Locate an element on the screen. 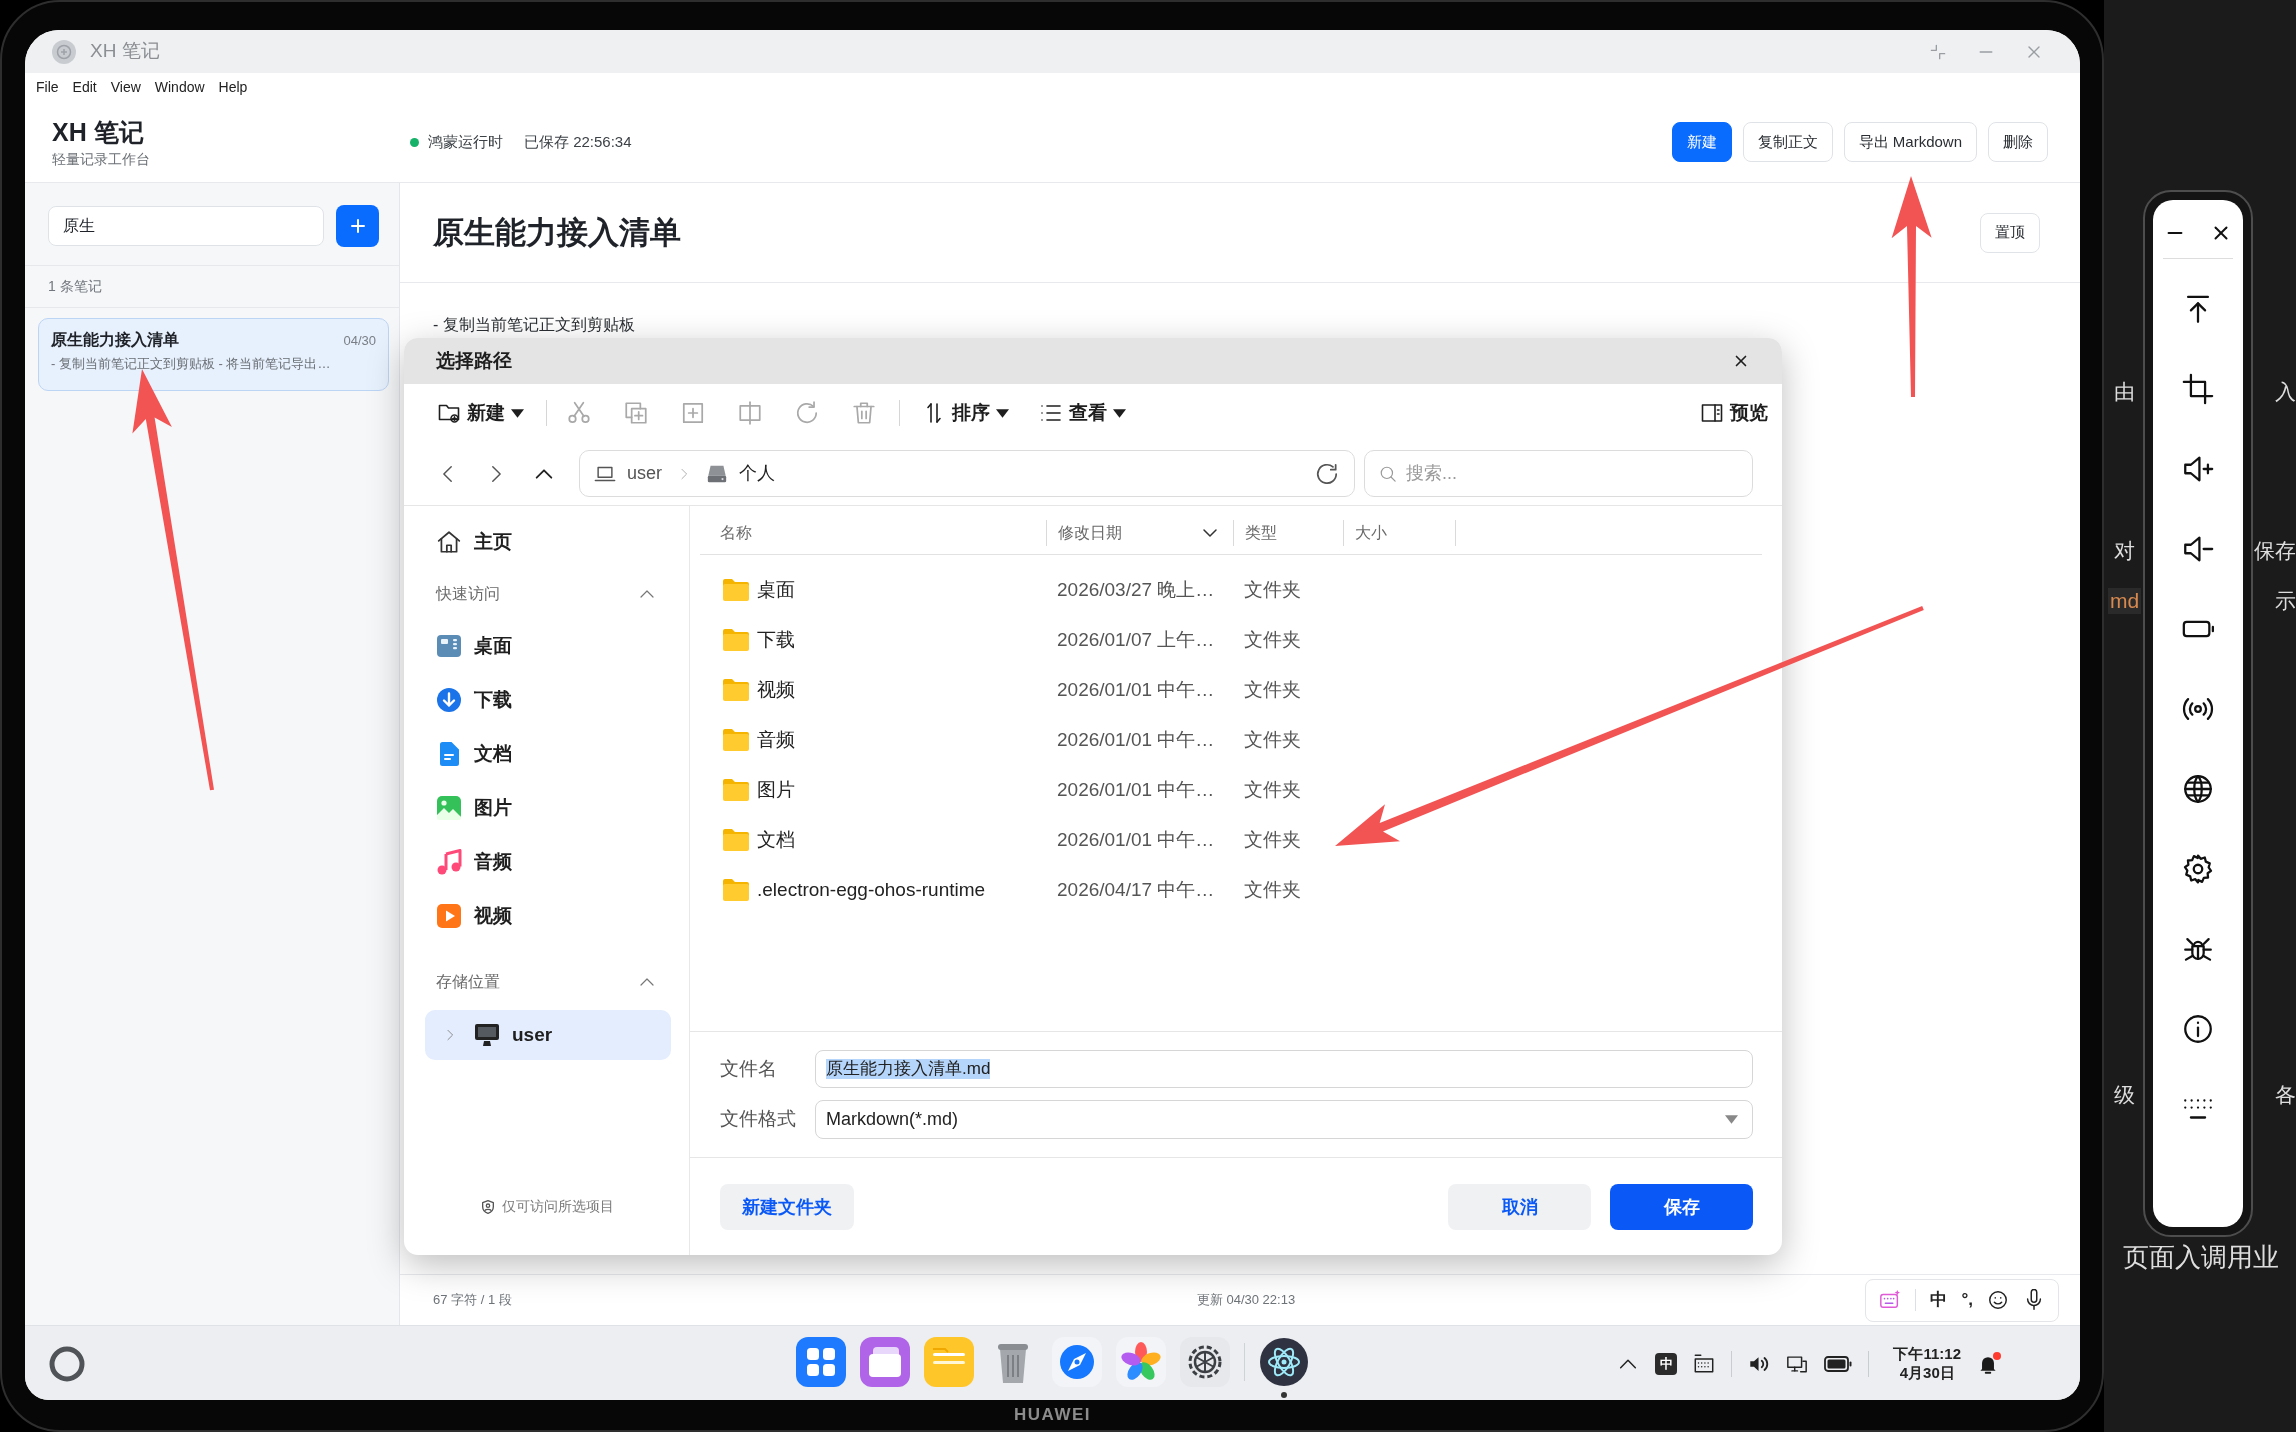 Image resolution: width=2296 pixels, height=1432 pixels. save-status: 已保存 22:56:34 is located at coordinates (578, 142).